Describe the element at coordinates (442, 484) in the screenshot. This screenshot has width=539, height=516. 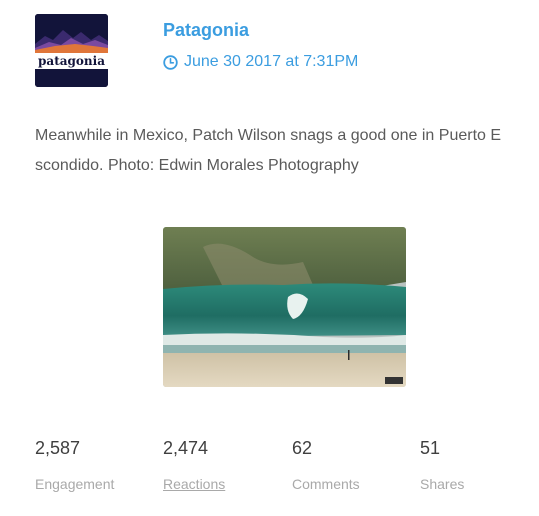
I see `shares-label: Shares` at that location.